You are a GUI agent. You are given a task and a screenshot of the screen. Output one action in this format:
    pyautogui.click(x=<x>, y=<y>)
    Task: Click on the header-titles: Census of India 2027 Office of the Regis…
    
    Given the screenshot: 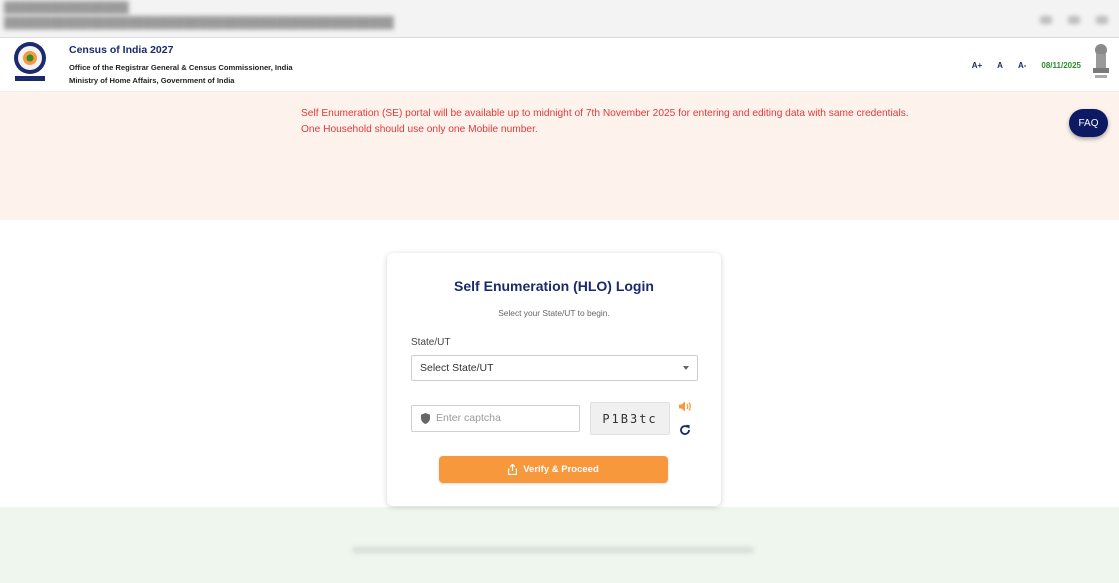 What is the action you would take?
    pyautogui.click(x=181, y=65)
    